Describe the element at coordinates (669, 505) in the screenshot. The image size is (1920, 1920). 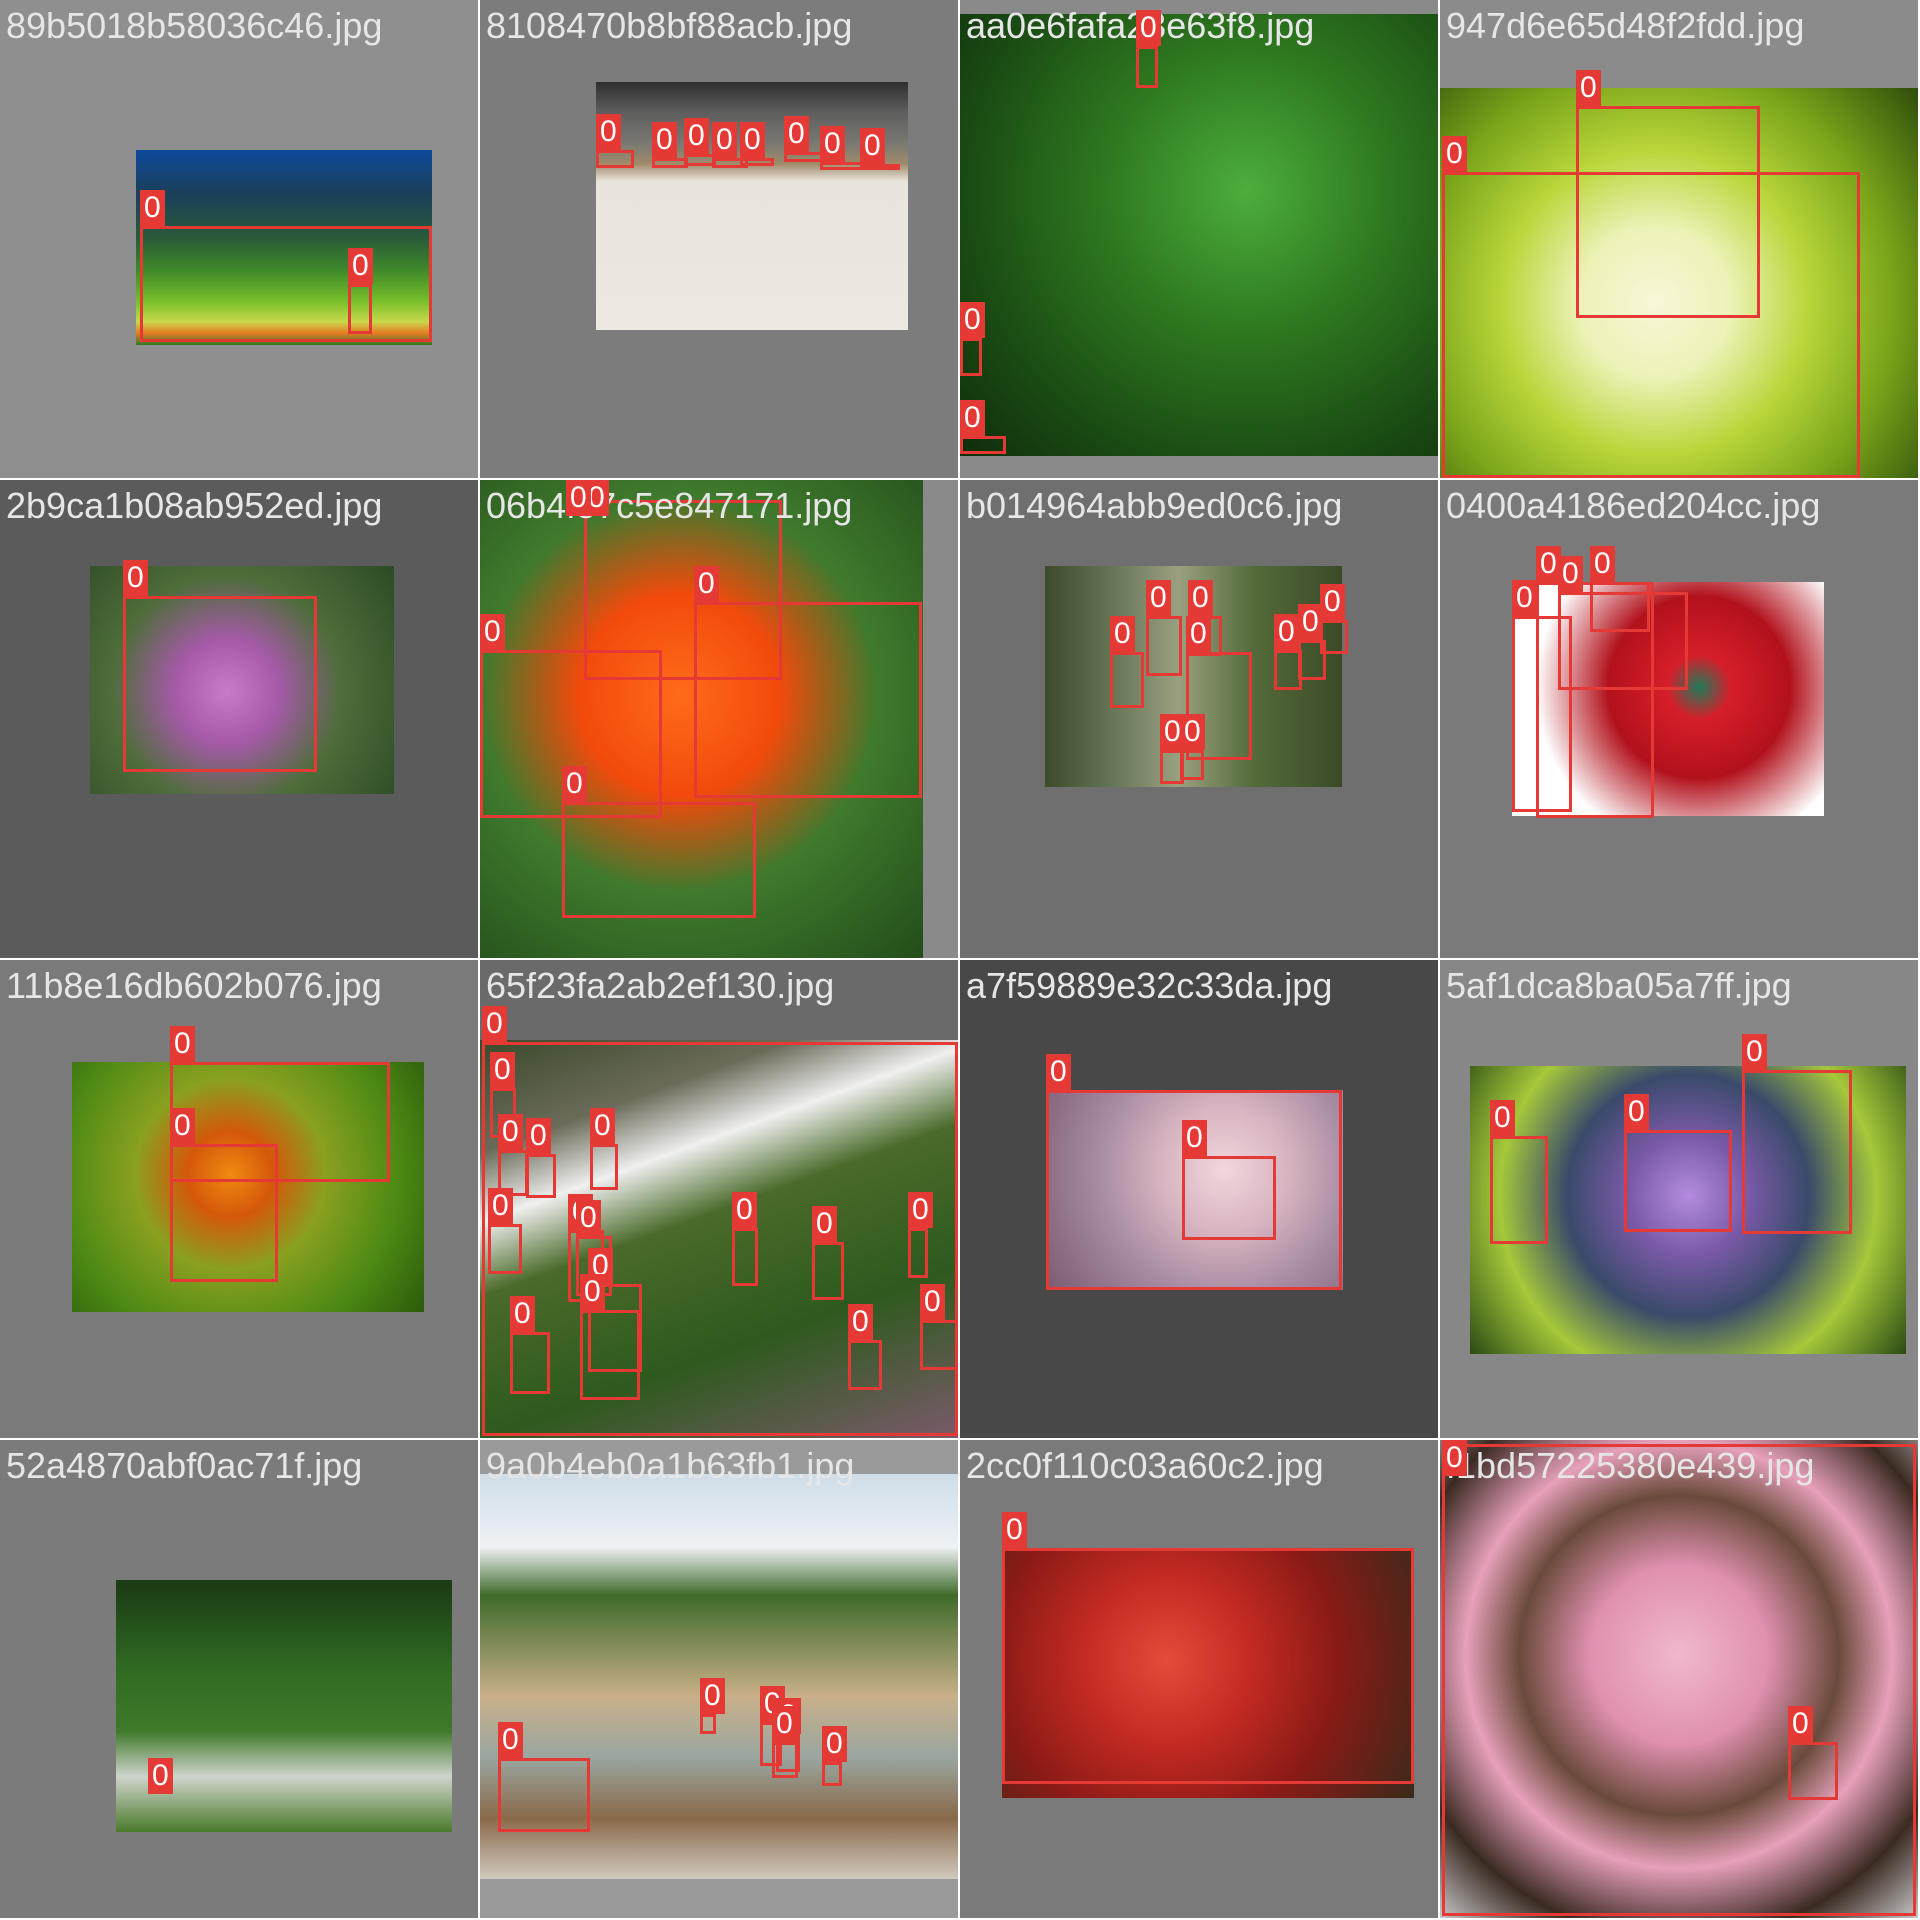
I see `image-filename: 06b4f57c5e847171.jpg` at that location.